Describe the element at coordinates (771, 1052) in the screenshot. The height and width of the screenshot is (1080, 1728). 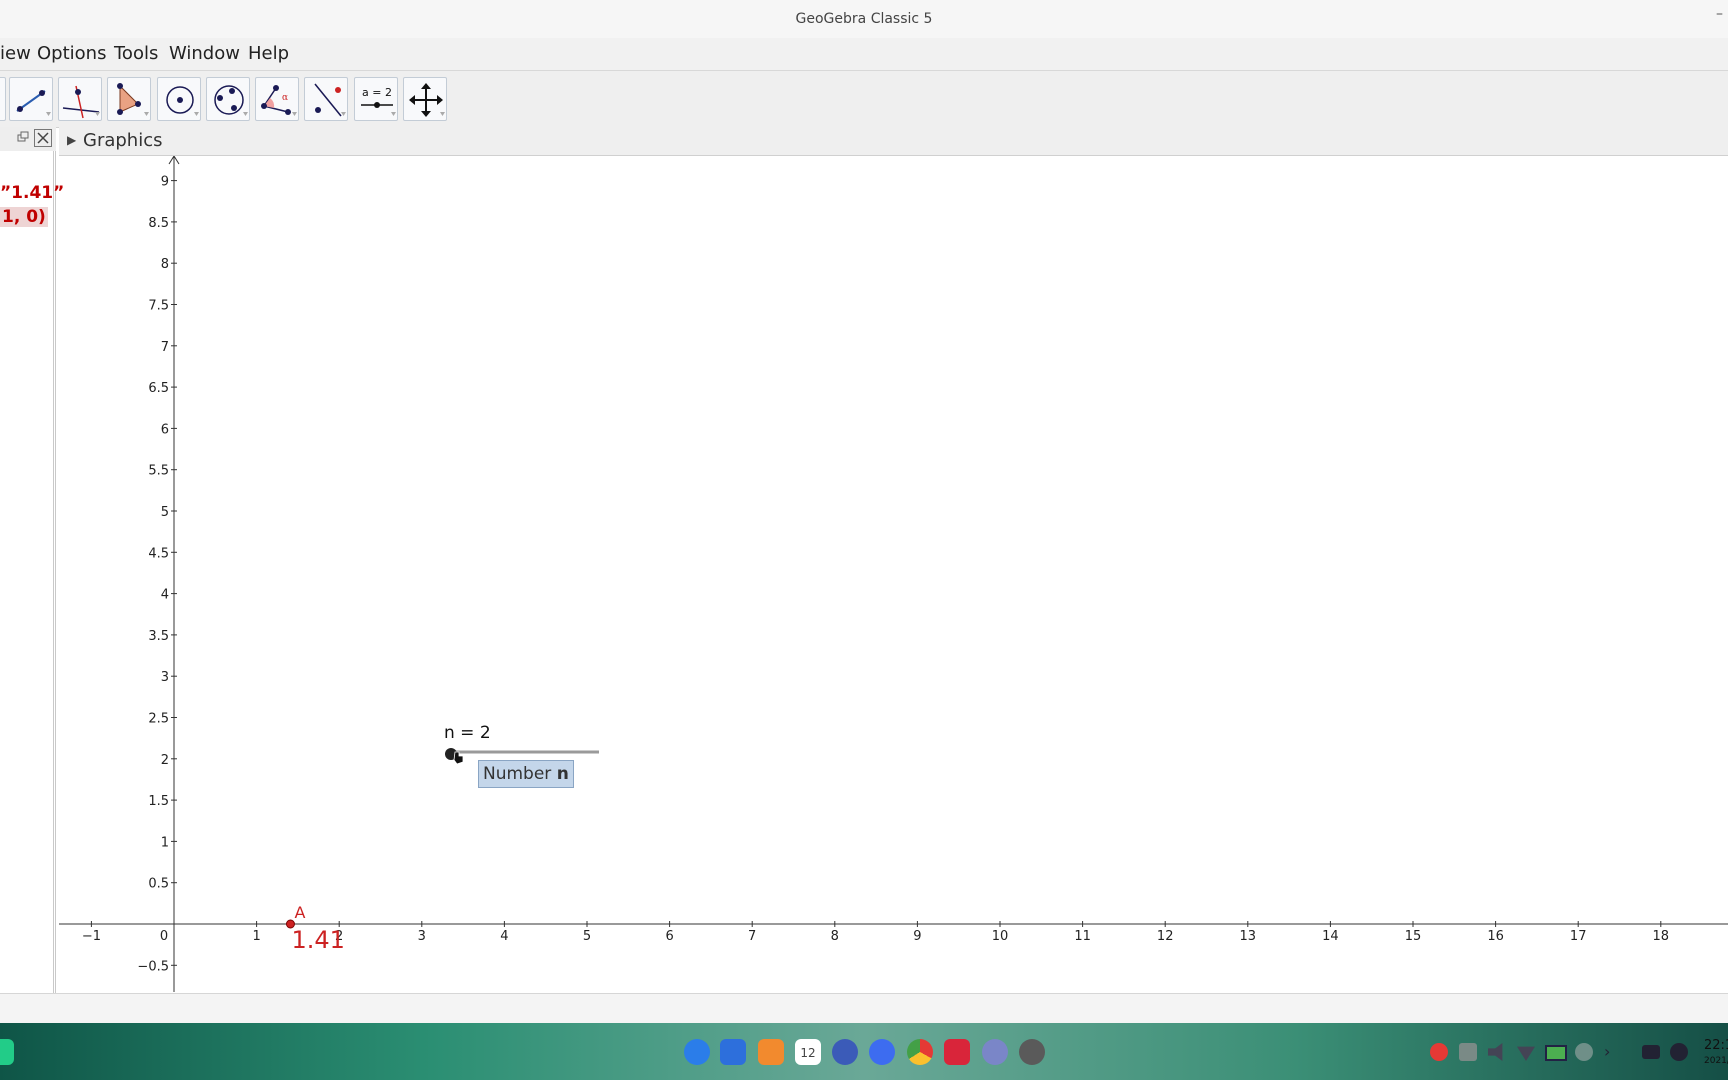
I see `app-store-icon` at that location.